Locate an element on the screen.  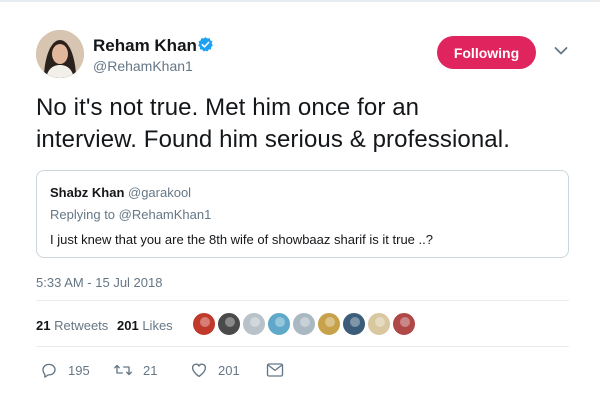
reply-count: 195 is located at coordinates (79, 370).